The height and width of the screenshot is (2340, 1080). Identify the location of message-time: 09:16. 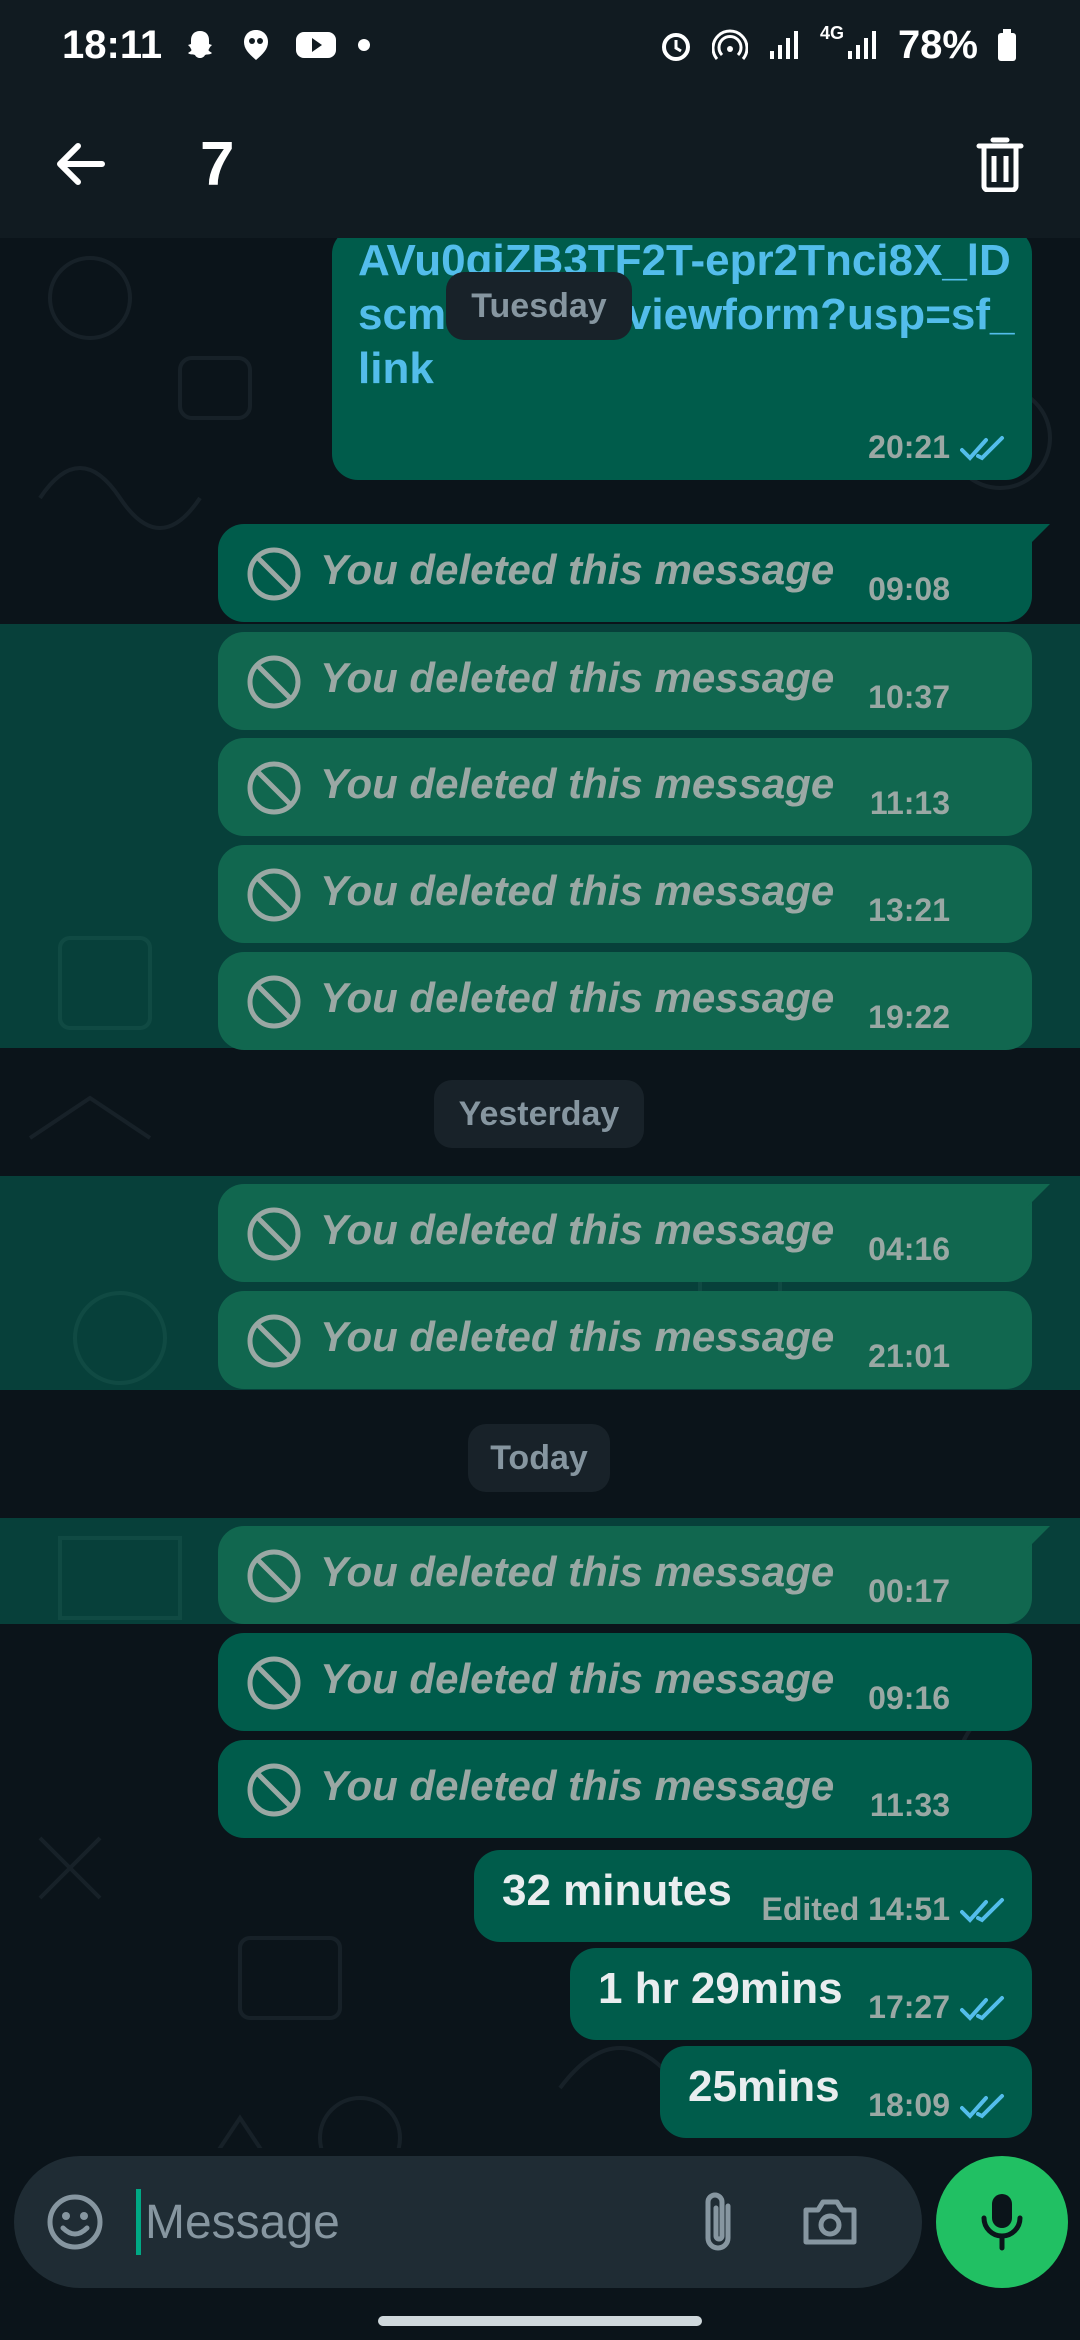
(909, 1698).